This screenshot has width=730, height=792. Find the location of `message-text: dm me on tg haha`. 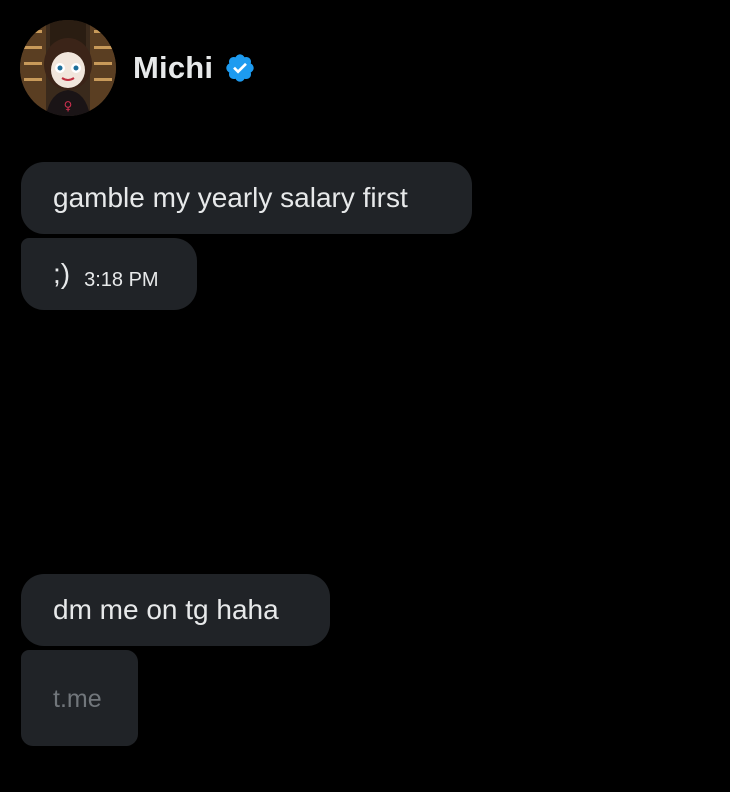

message-text: dm me on tg haha is located at coordinates (166, 609).